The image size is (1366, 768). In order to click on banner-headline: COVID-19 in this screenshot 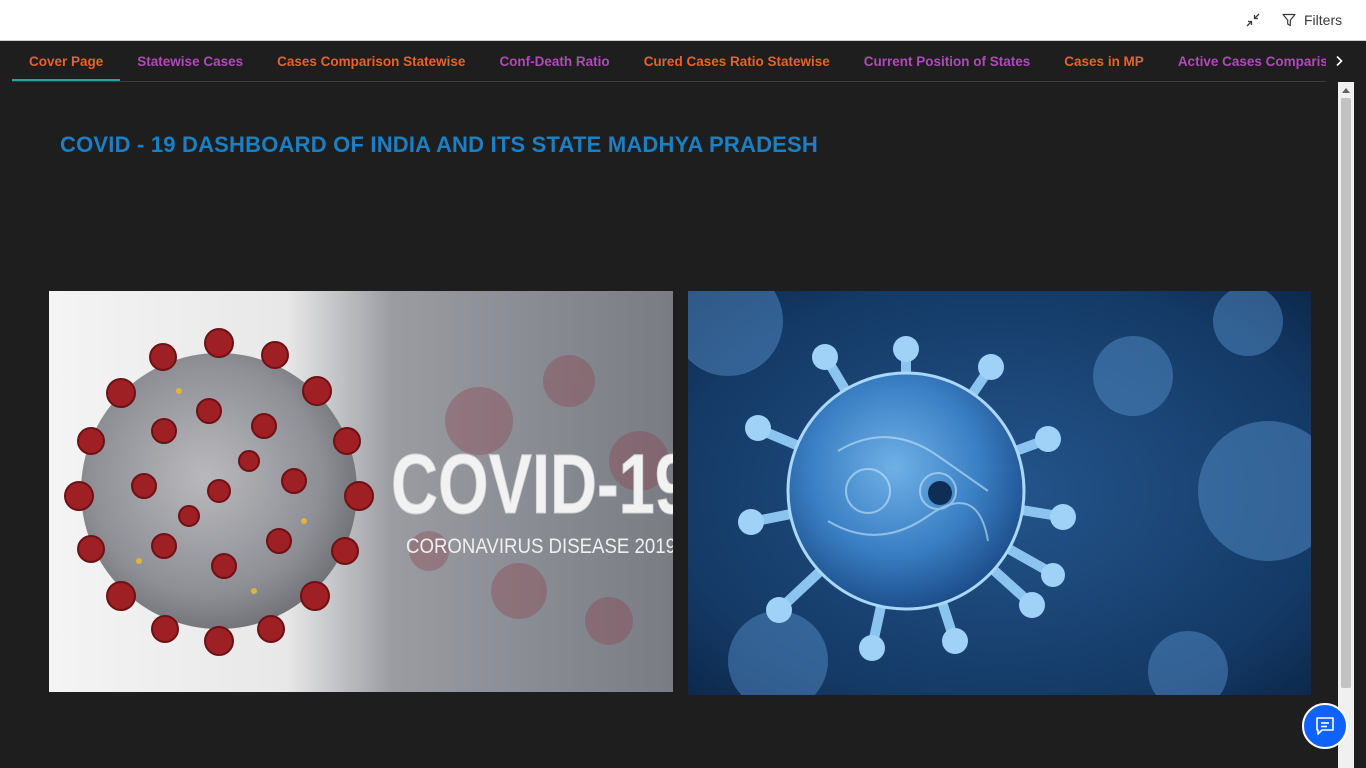, I will do `click(532, 484)`.